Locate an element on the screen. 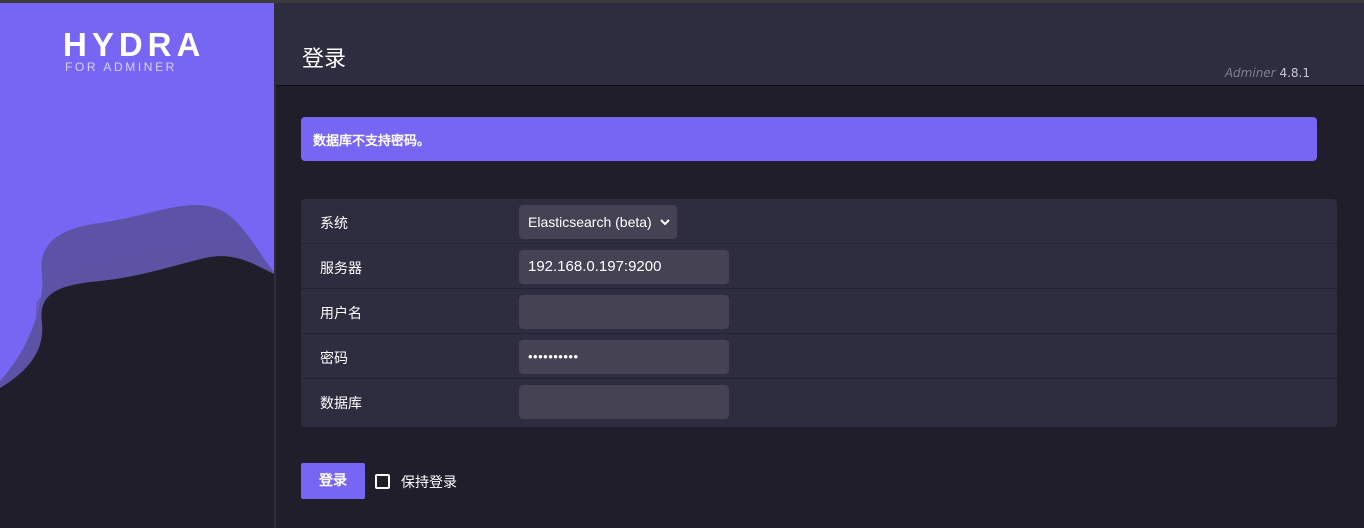 This screenshot has height=528, width=1364. system-select-value: Elasticsearch (beta) is located at coordinates (590, 222).